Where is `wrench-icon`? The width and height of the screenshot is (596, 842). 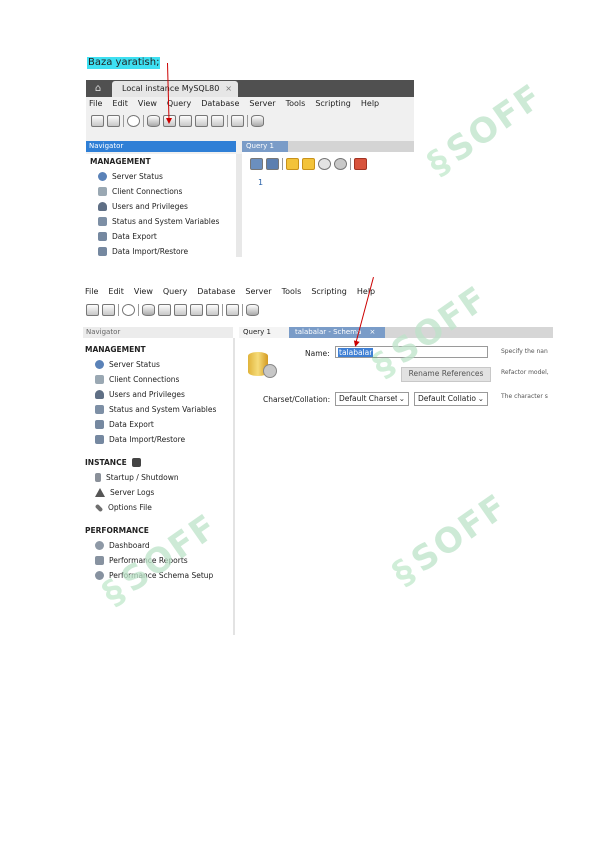
wrench-icon is located at coordinates (270, 371).